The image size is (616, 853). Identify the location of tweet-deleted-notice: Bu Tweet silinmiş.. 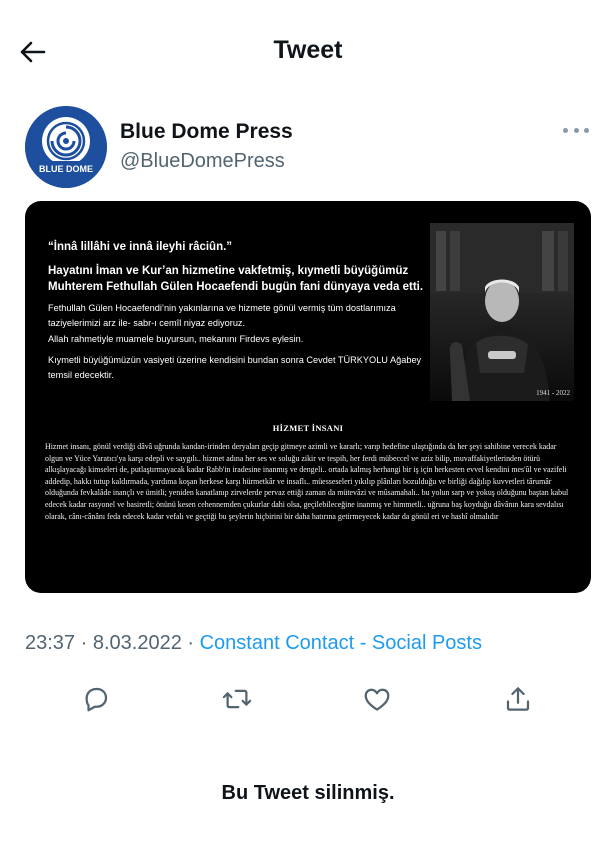
(308, 793).